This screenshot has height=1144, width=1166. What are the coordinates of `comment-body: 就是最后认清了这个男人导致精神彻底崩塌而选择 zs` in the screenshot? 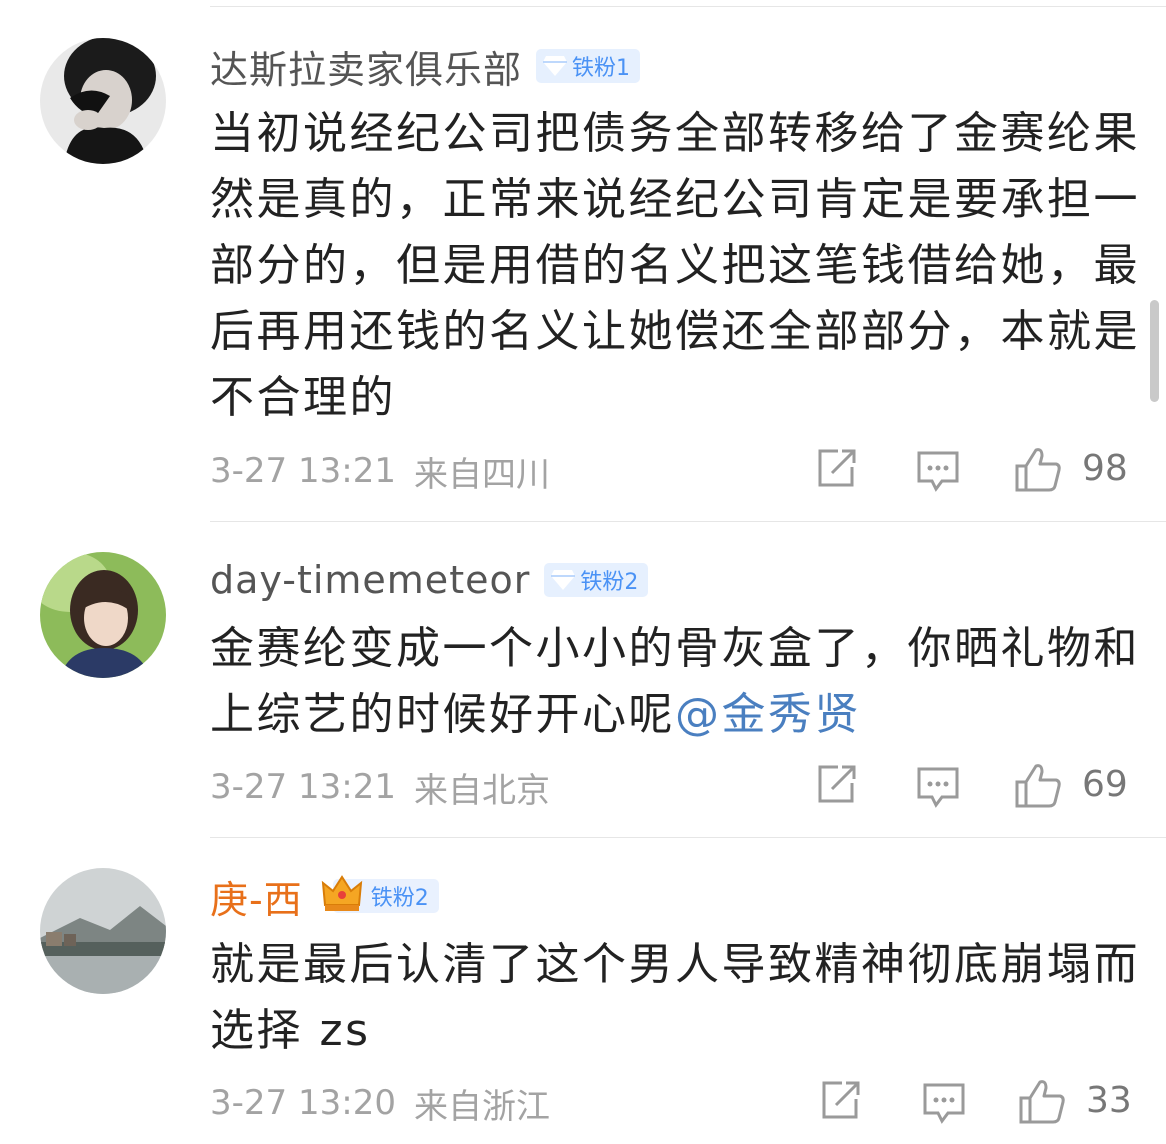 It's located at (675, 997).